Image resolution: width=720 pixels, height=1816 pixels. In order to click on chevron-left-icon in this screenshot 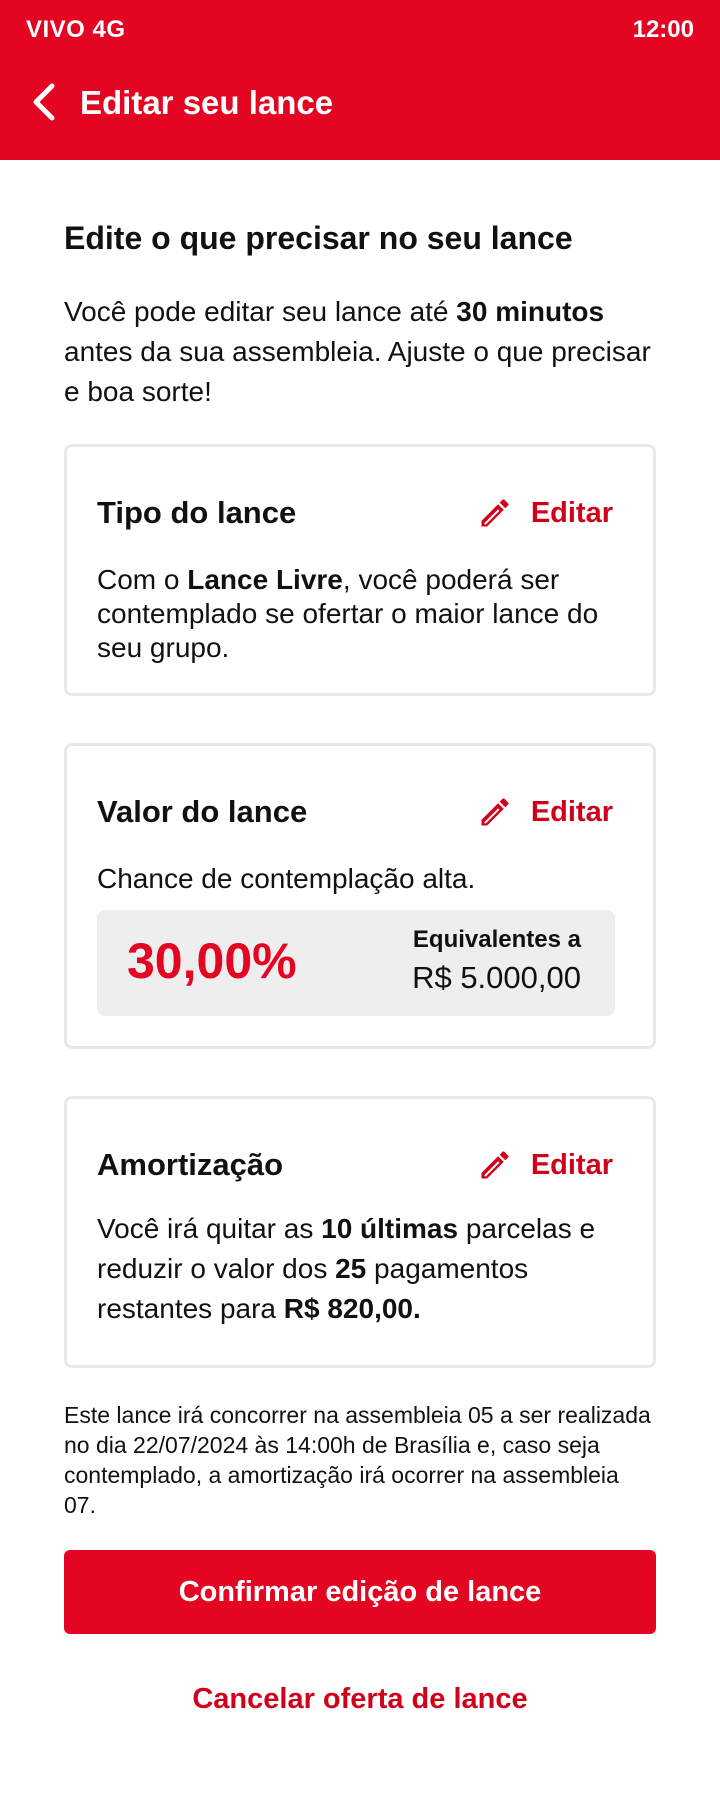, I will do `click(44, 102)`.